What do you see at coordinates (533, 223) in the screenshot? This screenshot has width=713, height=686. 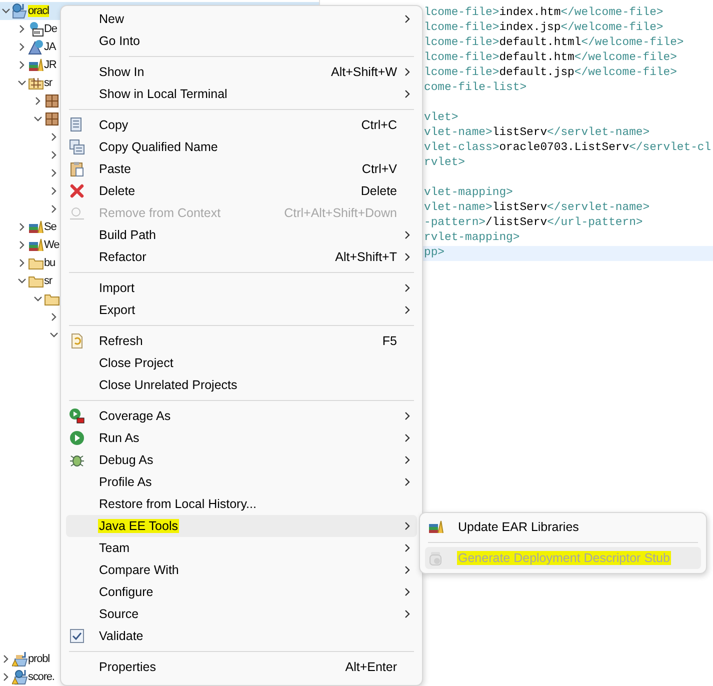 I see `code-line: -pattern>/listServ</url-pattern>` at bounding box center [533, 223].